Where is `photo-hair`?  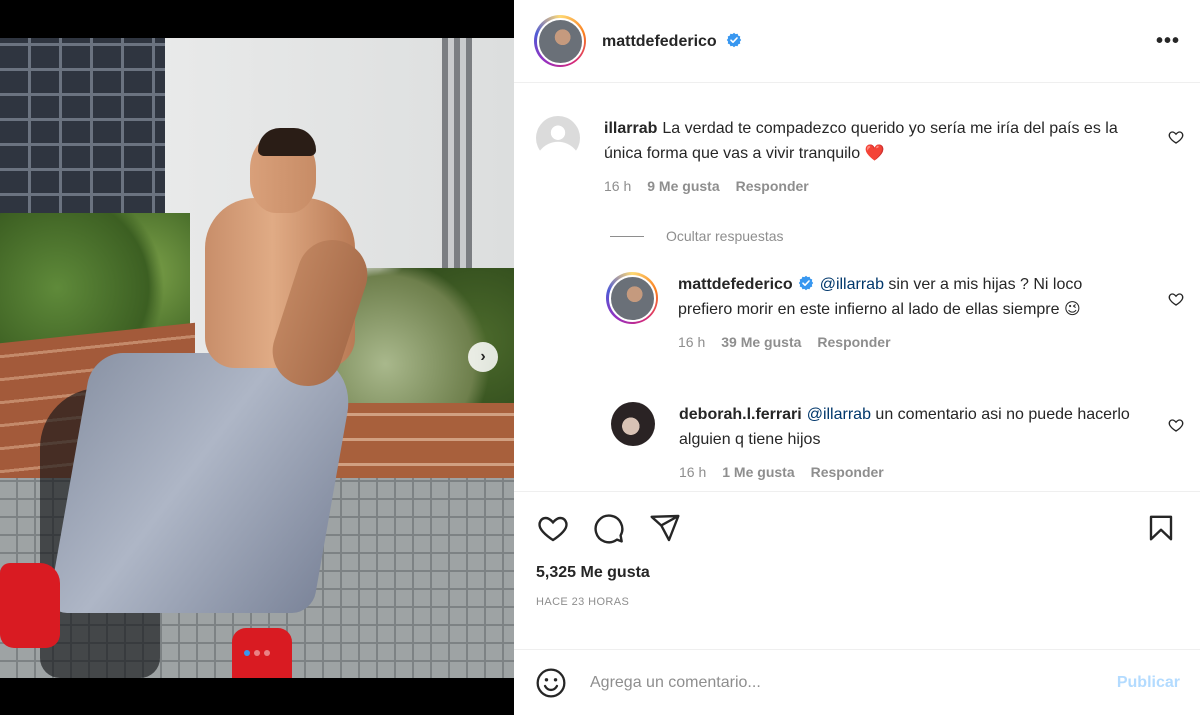 photo-hair is located at coordinates (287, 142).